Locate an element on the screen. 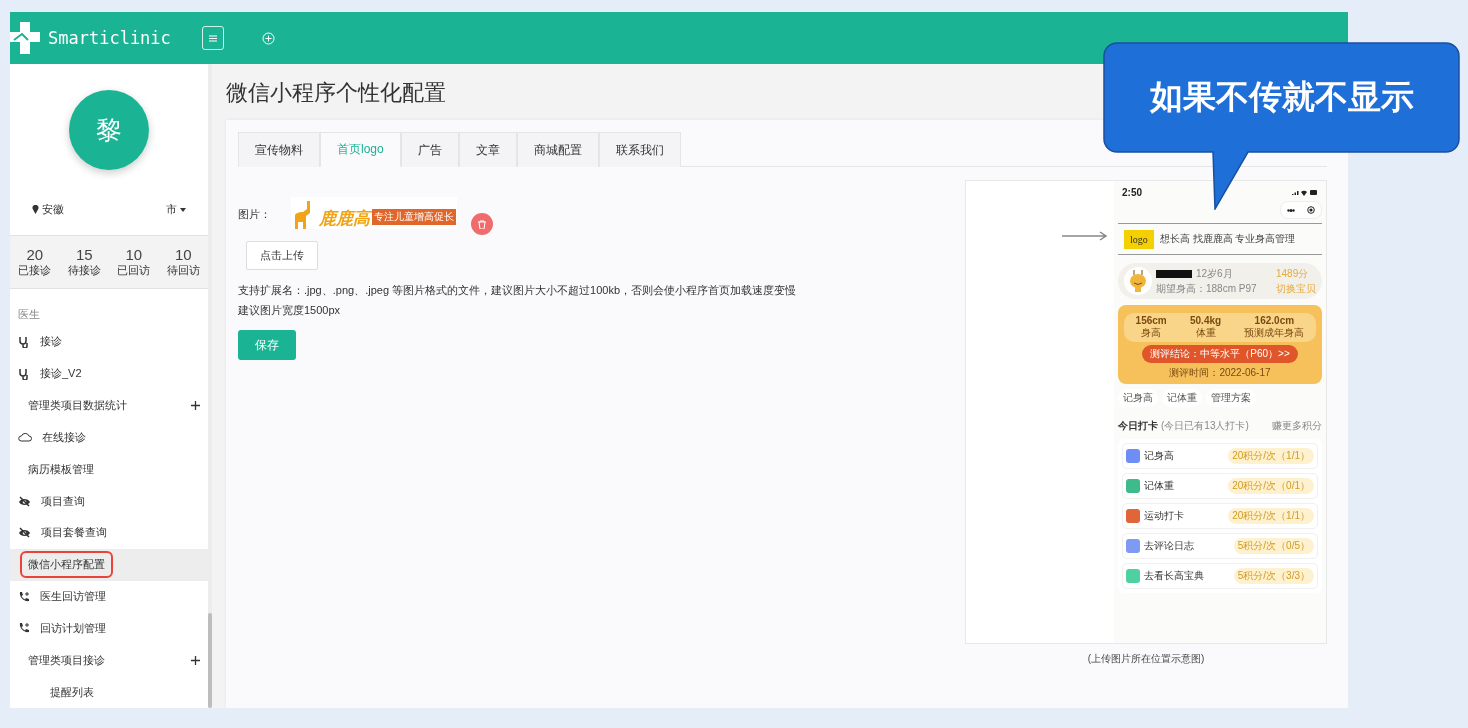 The image size is (1468, 728). reward-badge: 20积分/次（0/1） is located at coordinates (1271, 486).